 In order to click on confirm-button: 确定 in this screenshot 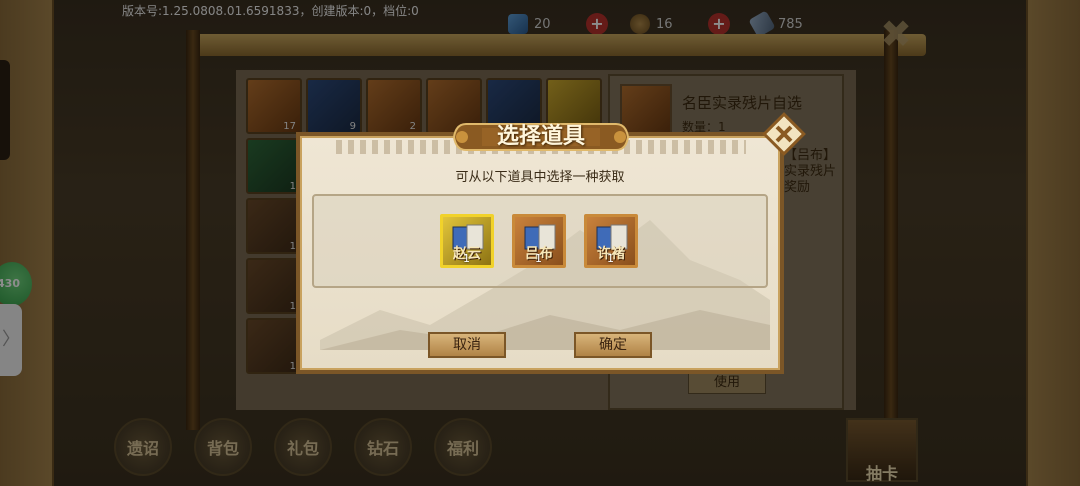, I will do `click(613, 345)`.